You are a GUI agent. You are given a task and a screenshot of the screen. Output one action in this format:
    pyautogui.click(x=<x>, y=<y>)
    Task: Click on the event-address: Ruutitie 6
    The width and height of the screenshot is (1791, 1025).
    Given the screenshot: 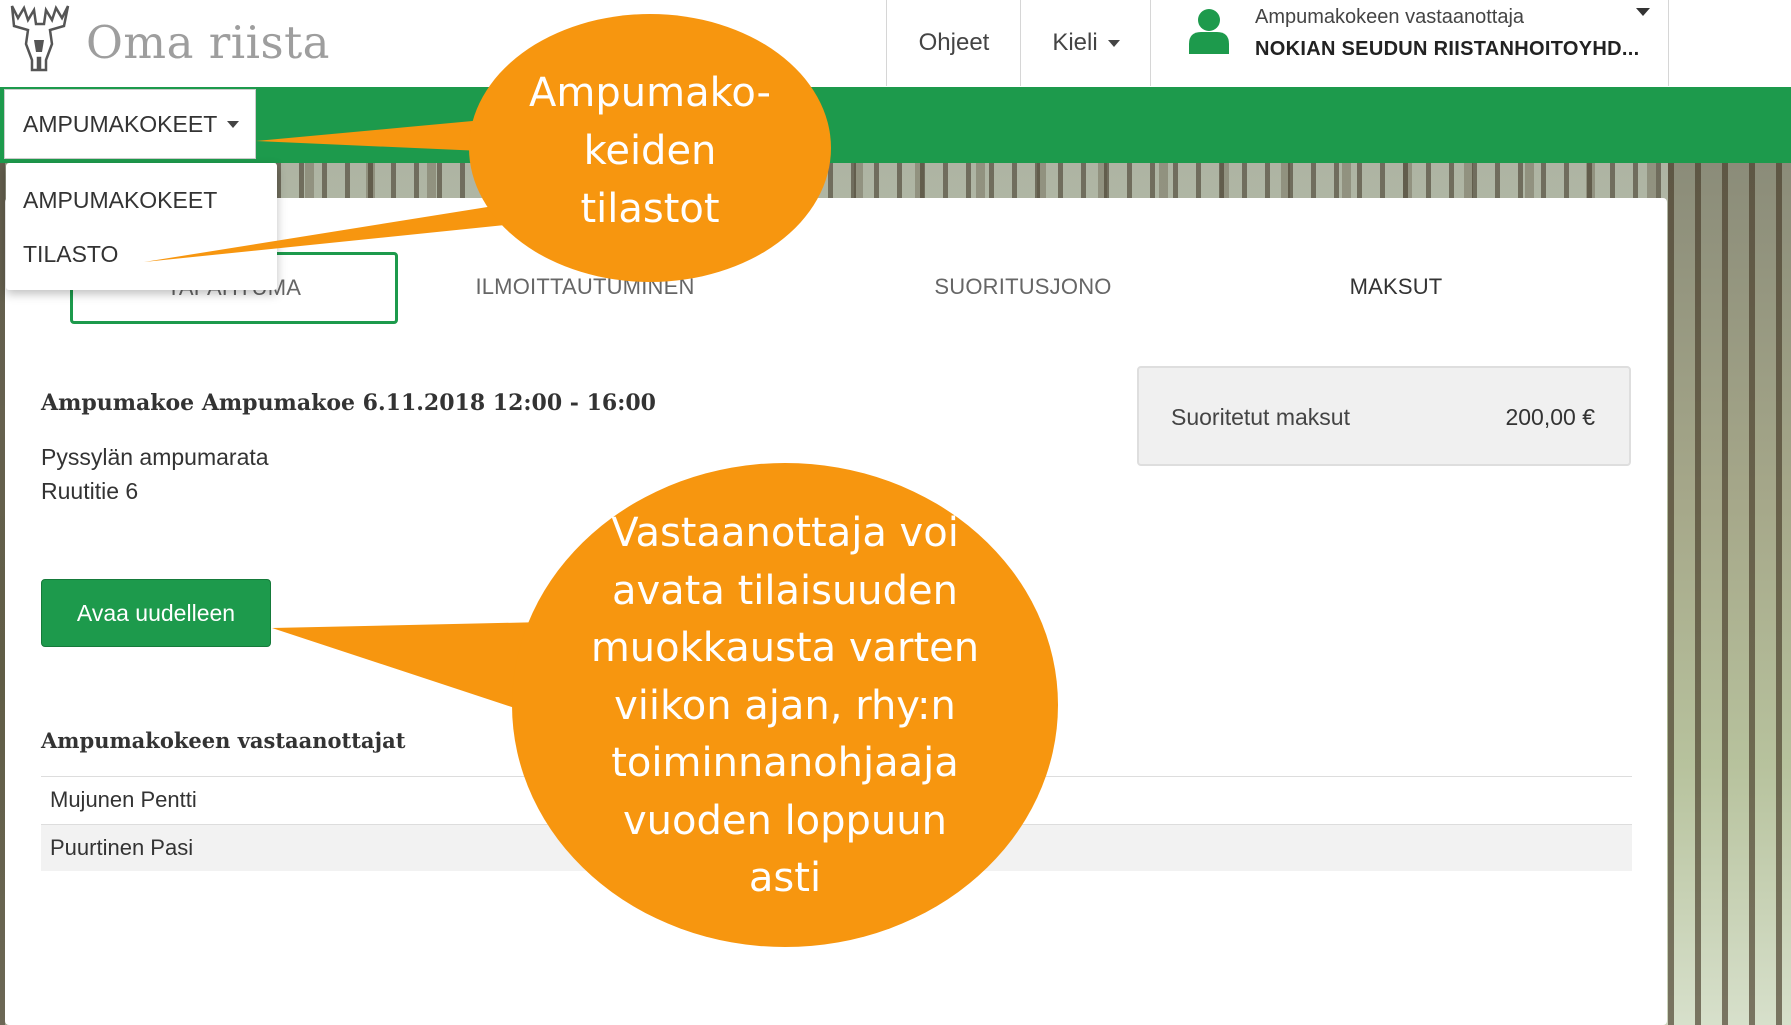 What is the action you would take?
    pyautogui.click(x=90, y=491)
    